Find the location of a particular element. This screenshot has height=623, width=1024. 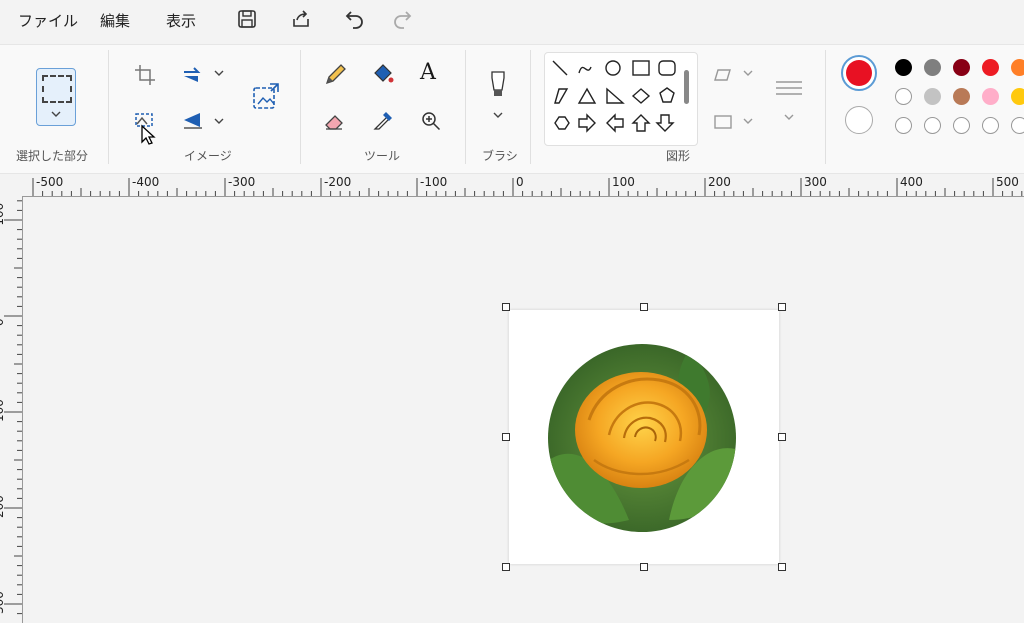

oval-shape-icon is located at coordinates (613, 68).